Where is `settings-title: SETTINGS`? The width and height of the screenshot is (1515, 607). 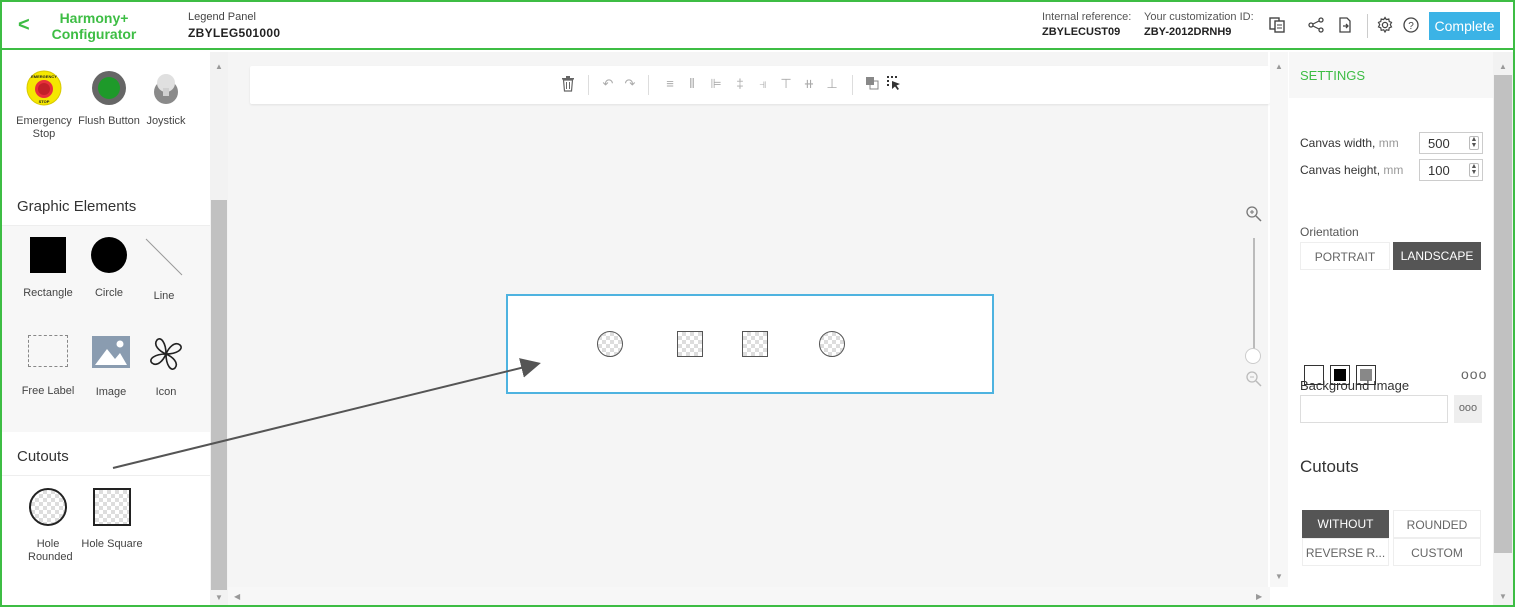
settings-title: SETTINGS is located at coordinates (1391, 75).